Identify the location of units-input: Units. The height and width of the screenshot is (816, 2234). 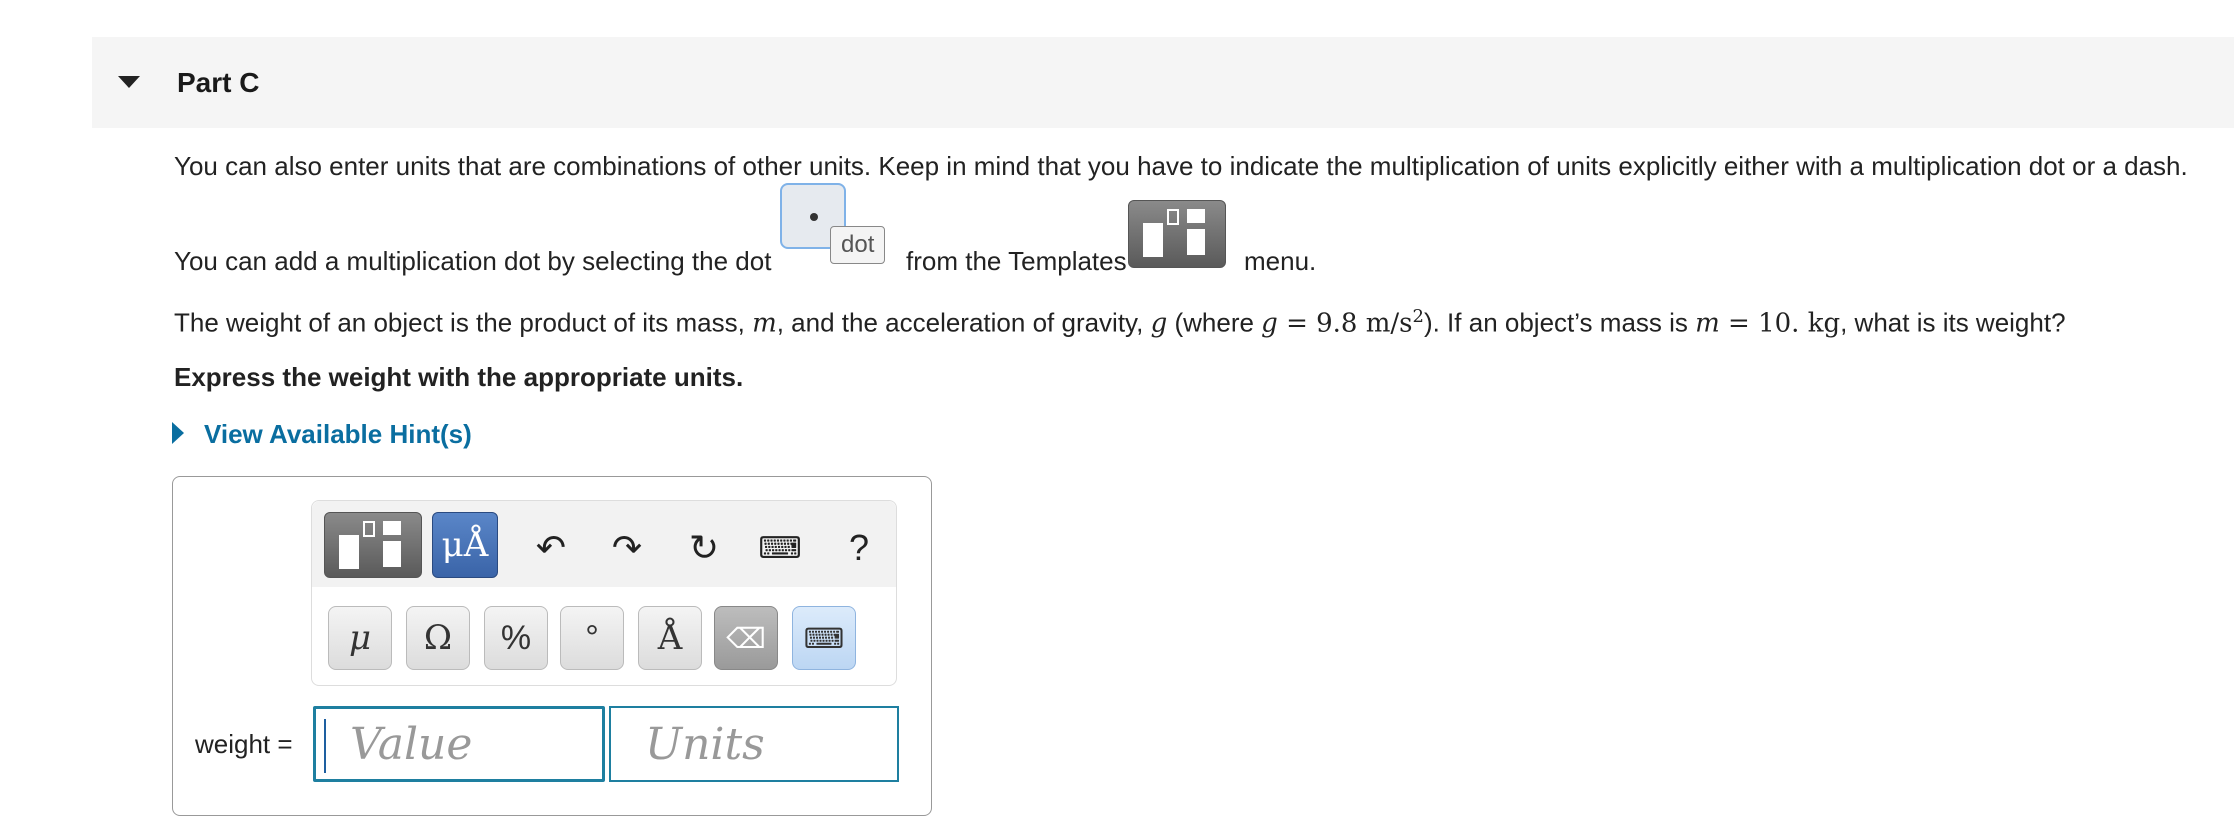
(754, 744).